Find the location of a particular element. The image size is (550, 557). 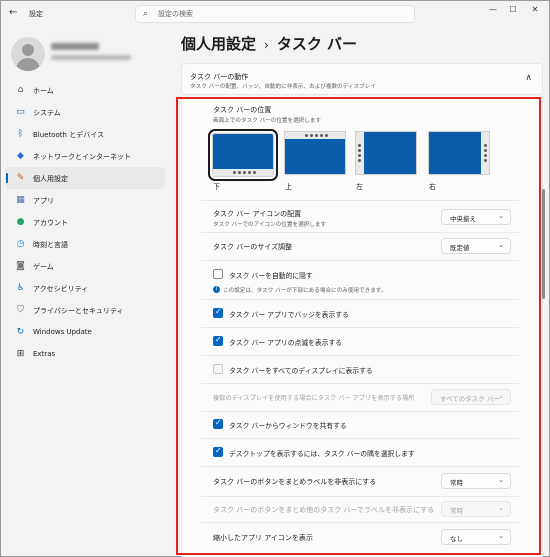

combine-row: タスク バーのボタンをまとめラベルを非表示にする 常時 ⌄ is located at coordinates (360, 481).